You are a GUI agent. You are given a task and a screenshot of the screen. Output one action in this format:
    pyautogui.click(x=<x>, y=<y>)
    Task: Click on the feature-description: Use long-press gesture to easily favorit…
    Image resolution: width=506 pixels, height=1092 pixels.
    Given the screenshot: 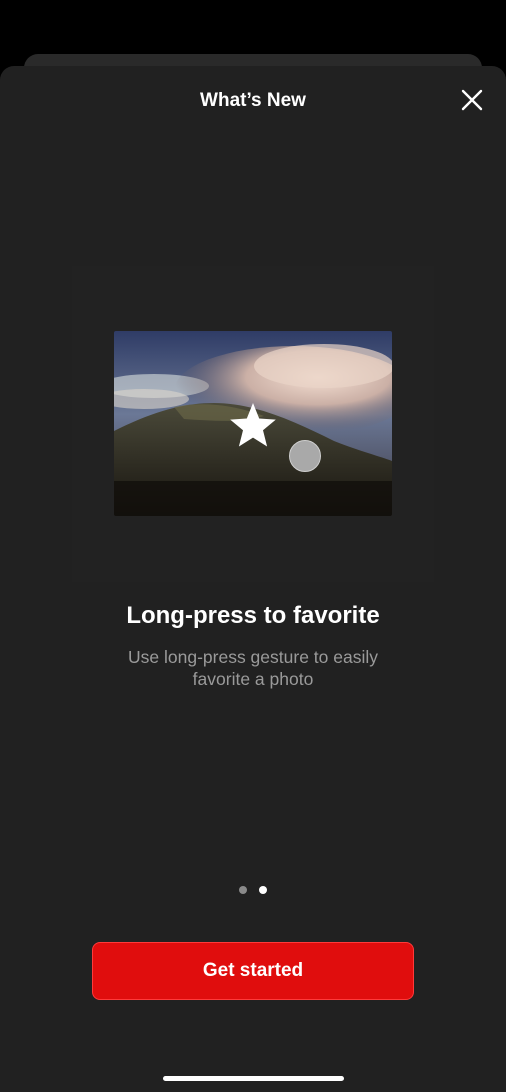 What is the action you would take?
    pyautogui.click(x=253, y=668)
    